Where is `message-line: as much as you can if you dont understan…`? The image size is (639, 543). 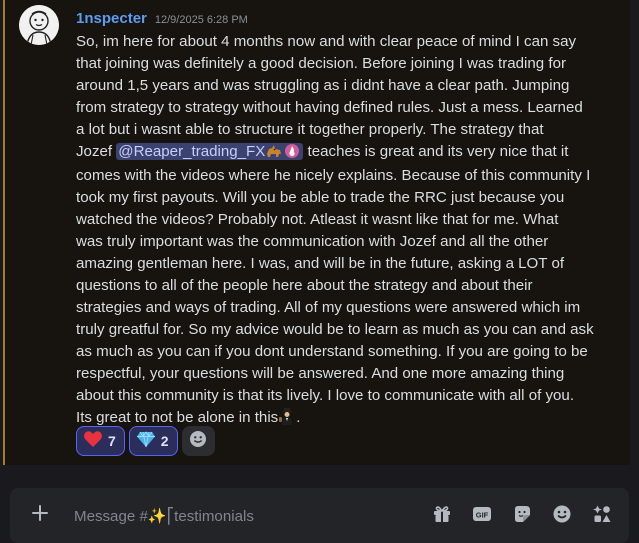 message-line: as much as you can if you dont understan… is located at coordinates (332, 351).